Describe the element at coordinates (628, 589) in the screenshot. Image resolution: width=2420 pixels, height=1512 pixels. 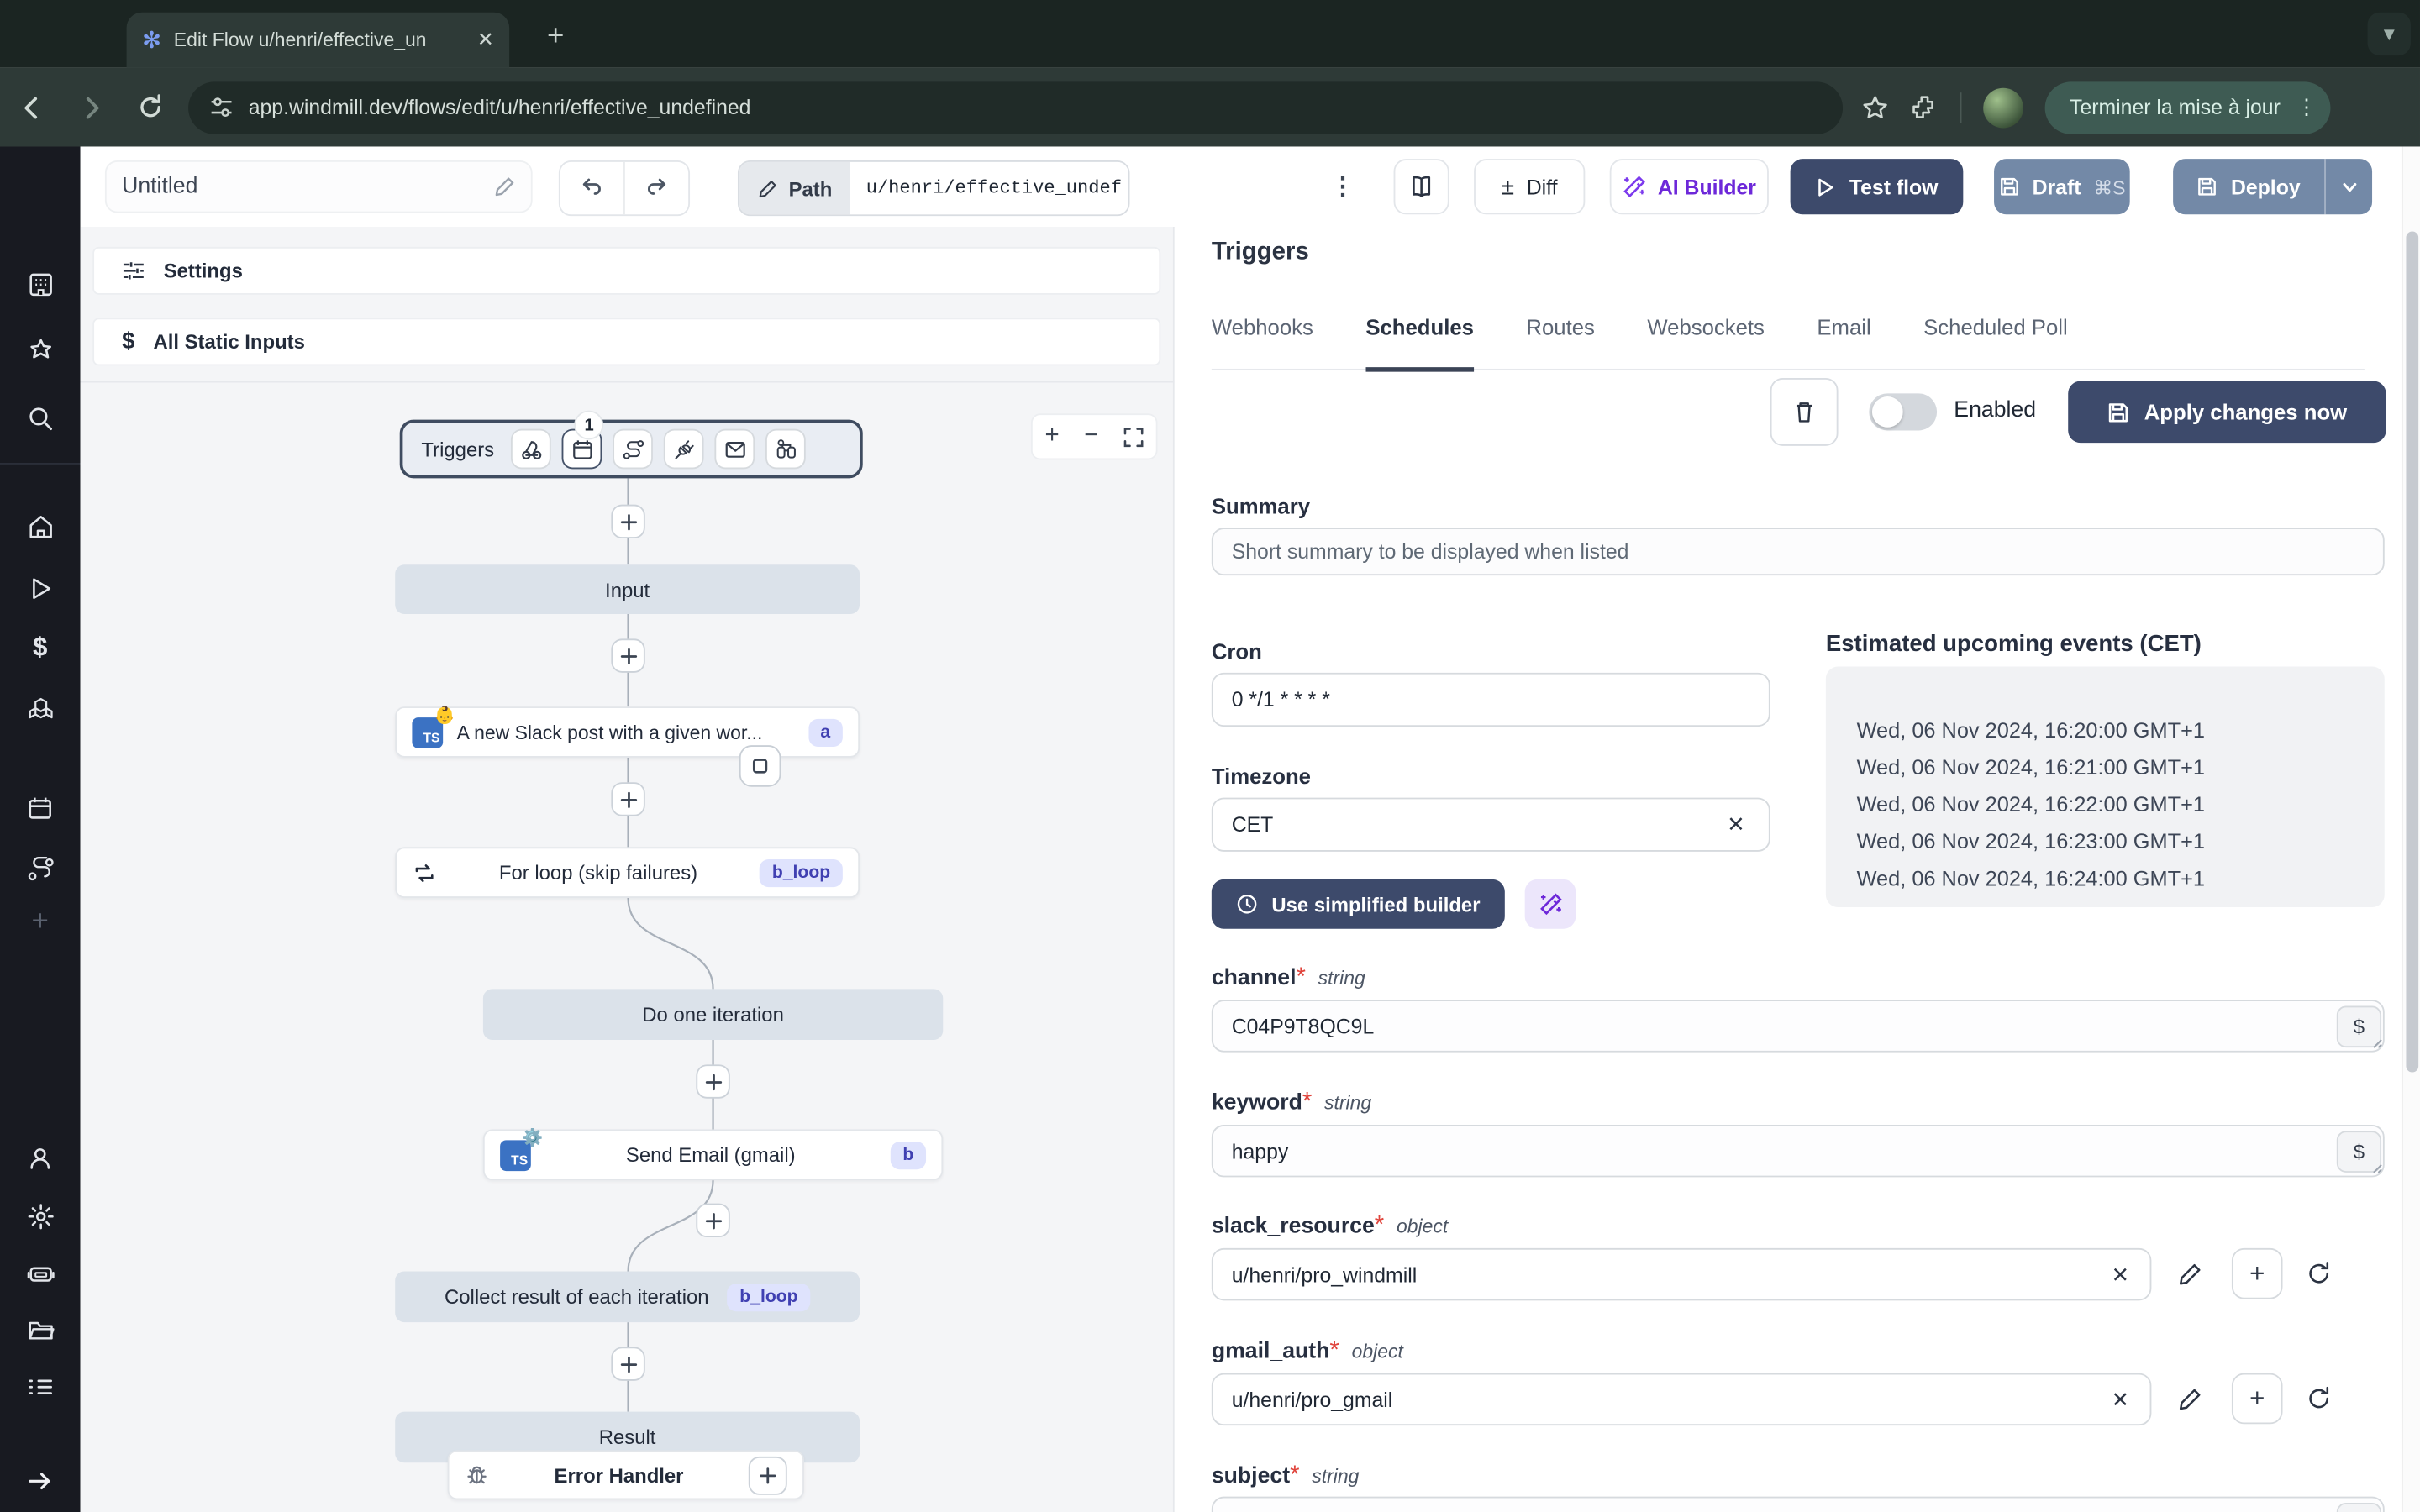
I see `input-node: Input` at that location.